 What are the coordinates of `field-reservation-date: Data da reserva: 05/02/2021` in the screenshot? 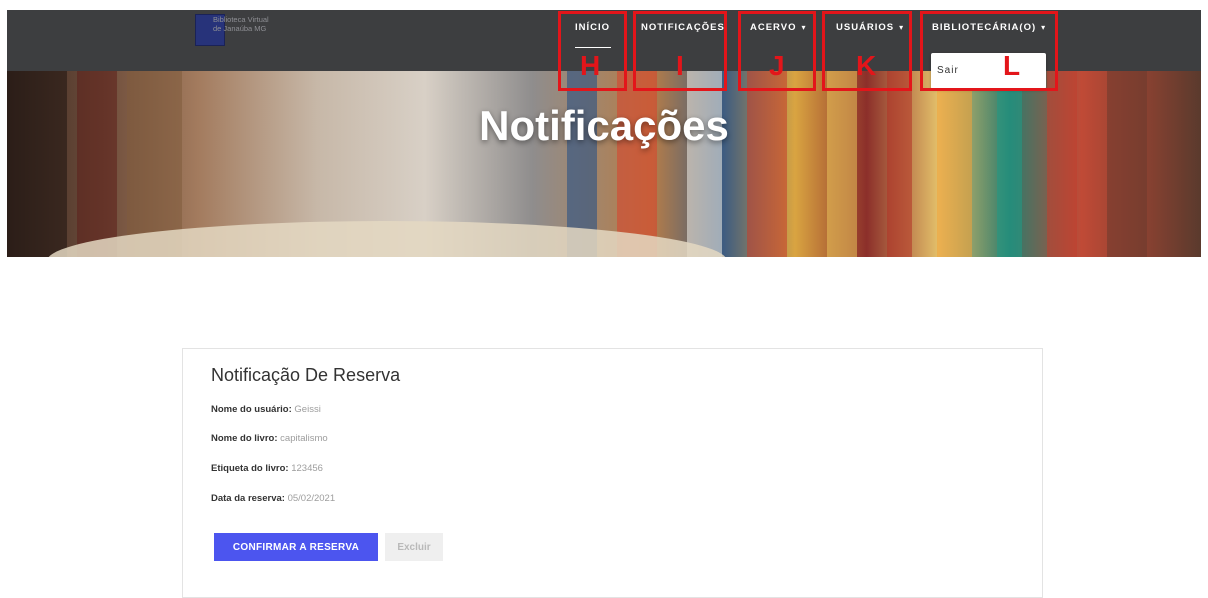 It's located at (273, 498).